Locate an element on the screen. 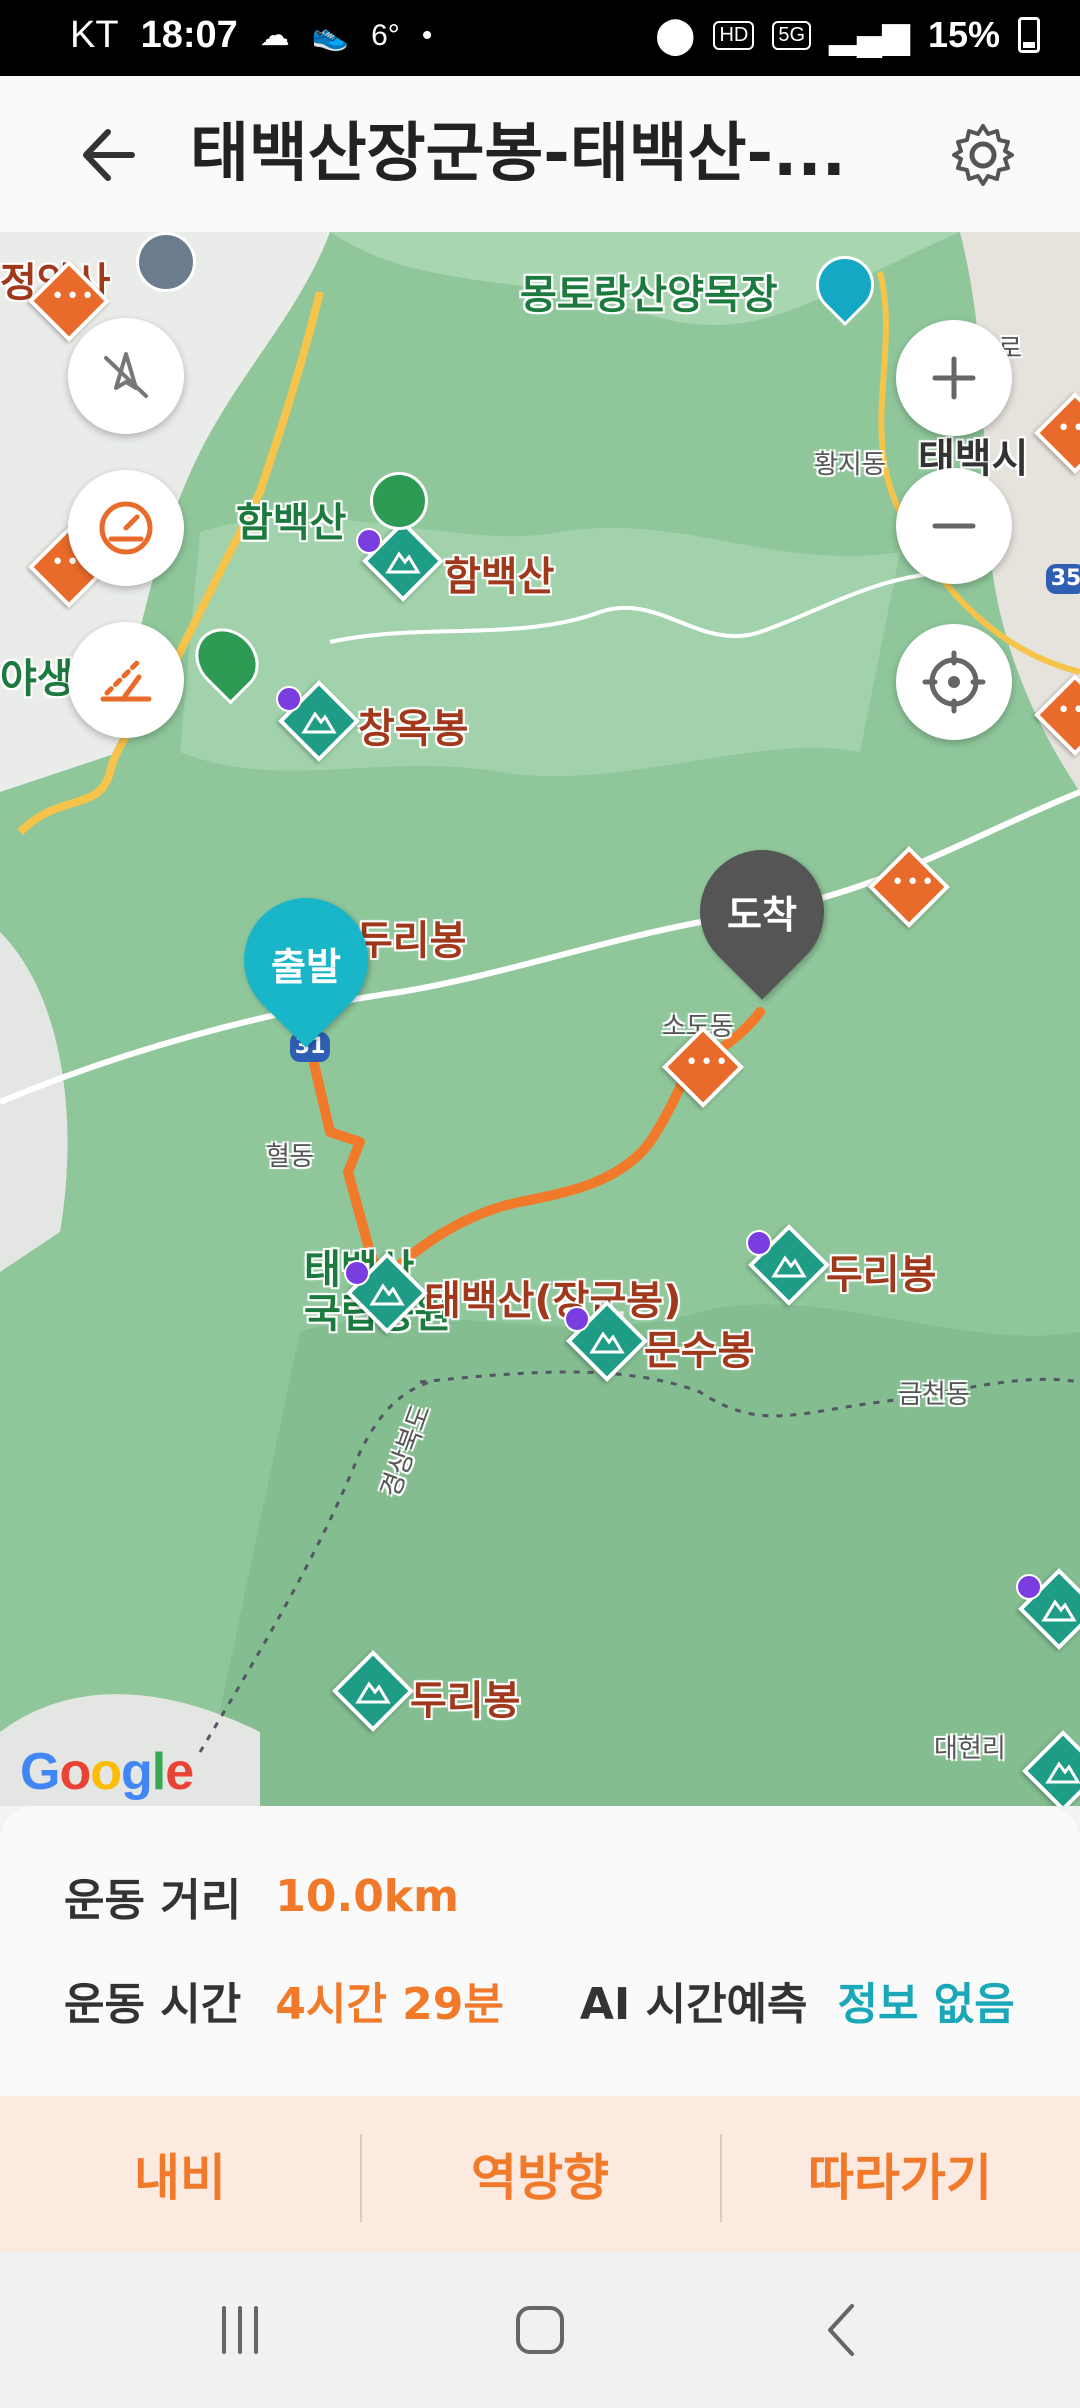  ai-value: 정보 없음 is located at coordinates (926, 2004).